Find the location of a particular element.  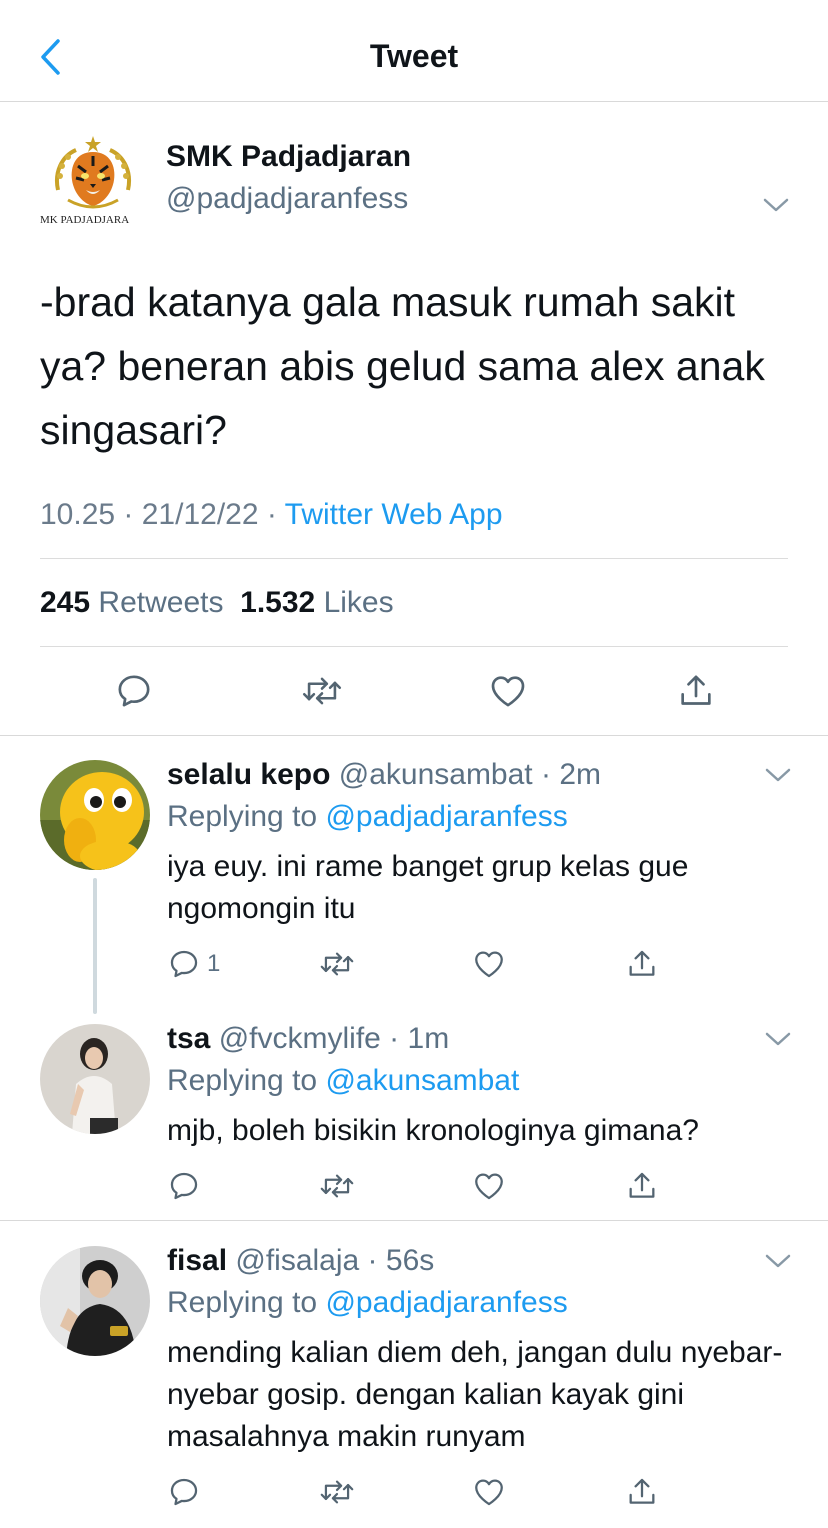

reply-header: fisal @fisalaja · 56s is located at coordinates (301, 1260).